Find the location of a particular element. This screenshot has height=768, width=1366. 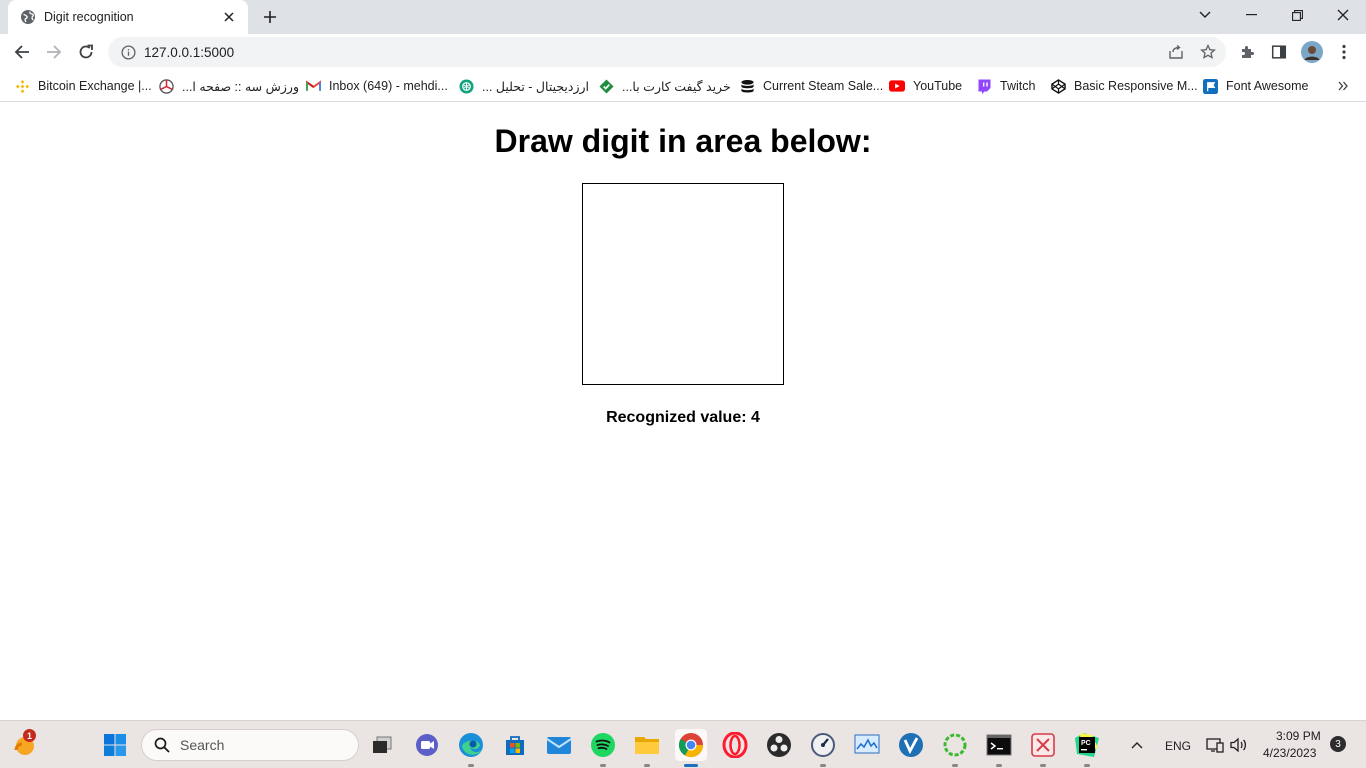

binance-icon is located at coordinates (22, 86).